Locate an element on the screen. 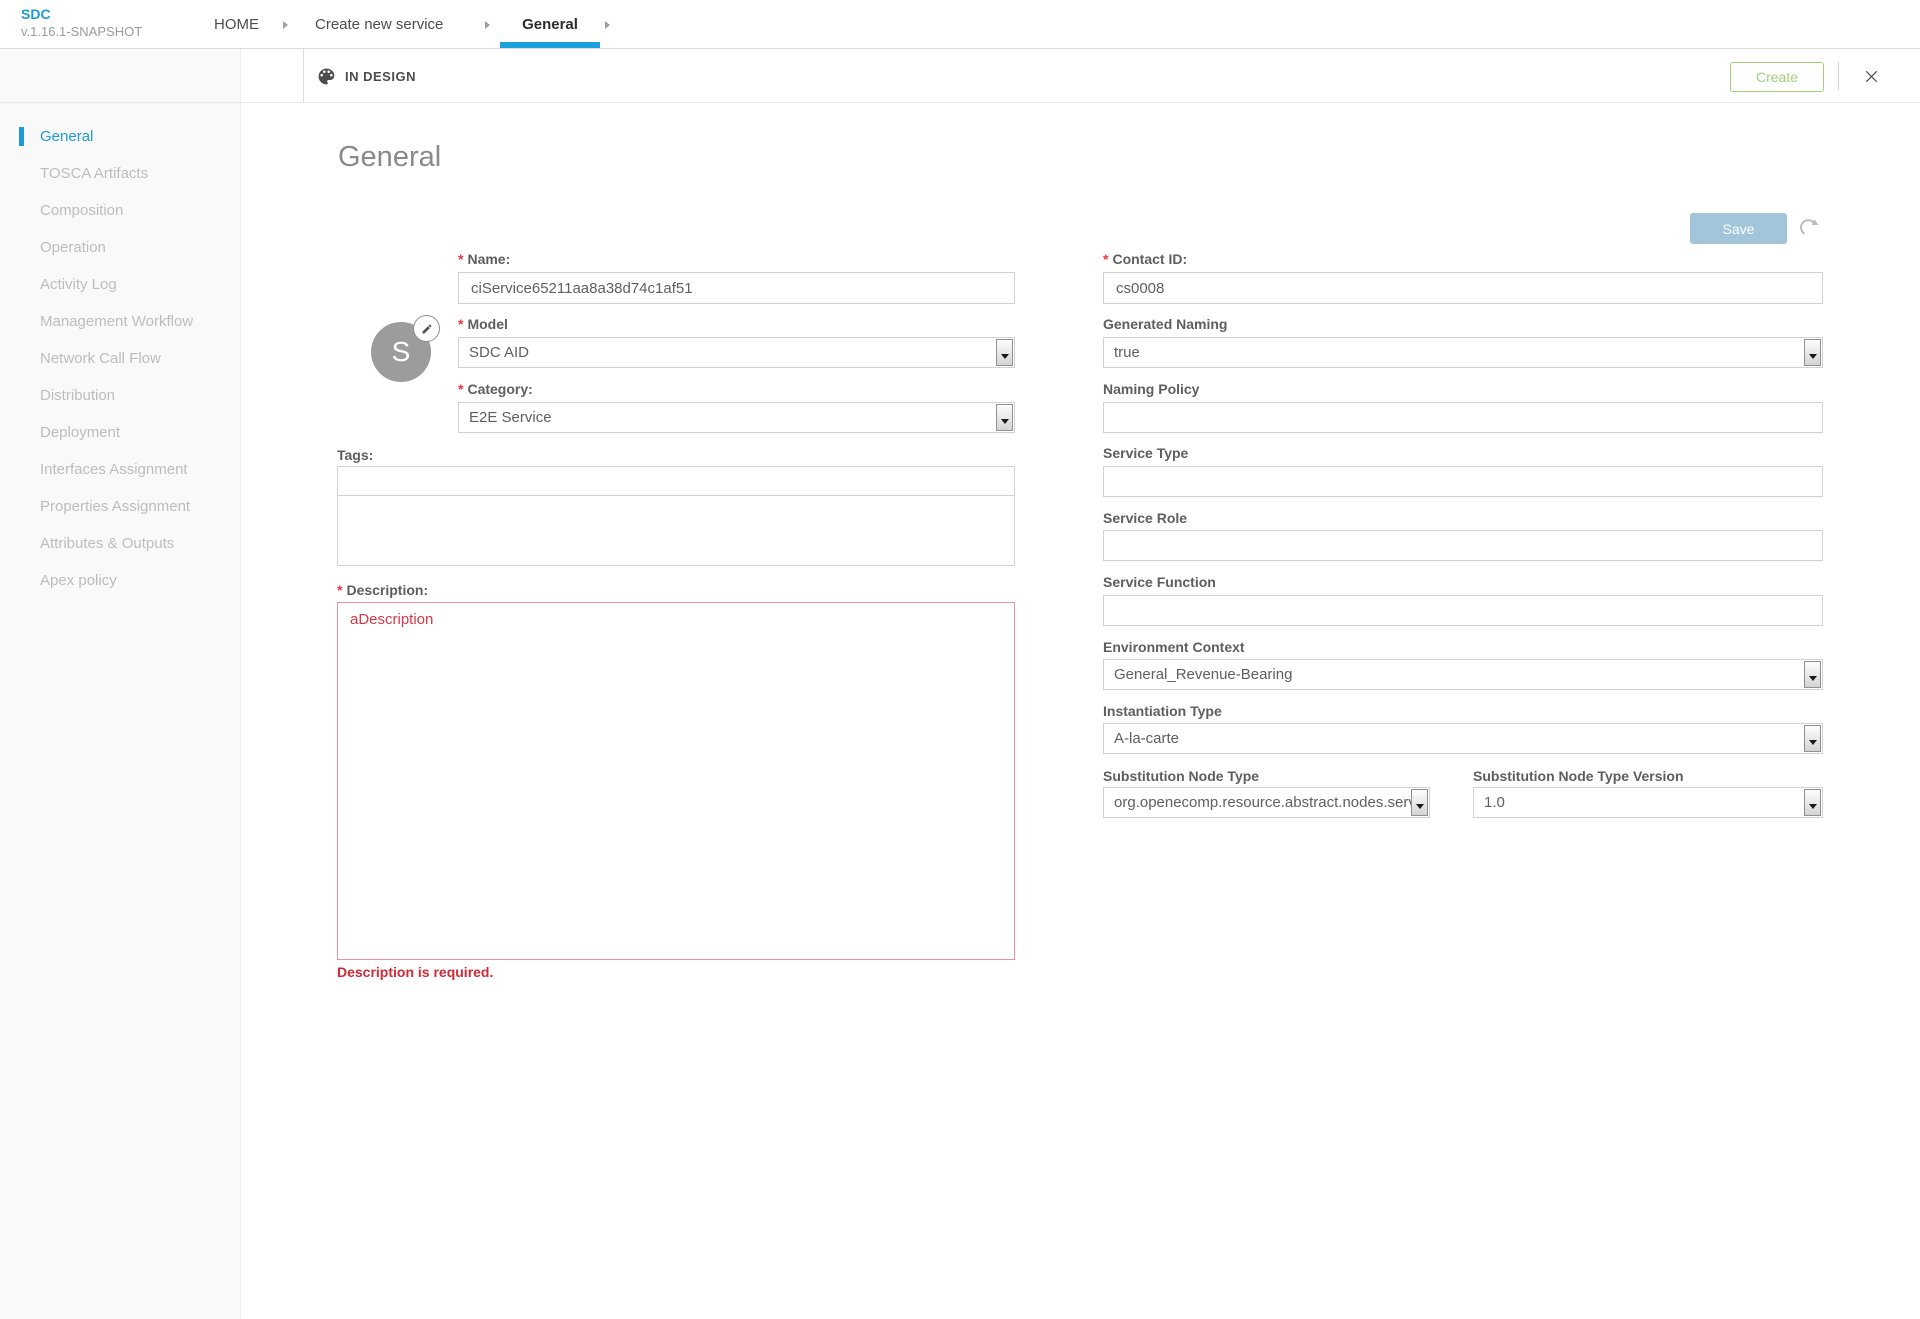  sdc-logo: SDC v.1.16.1-SNAPSHOT is located at coordinates (81, 23).